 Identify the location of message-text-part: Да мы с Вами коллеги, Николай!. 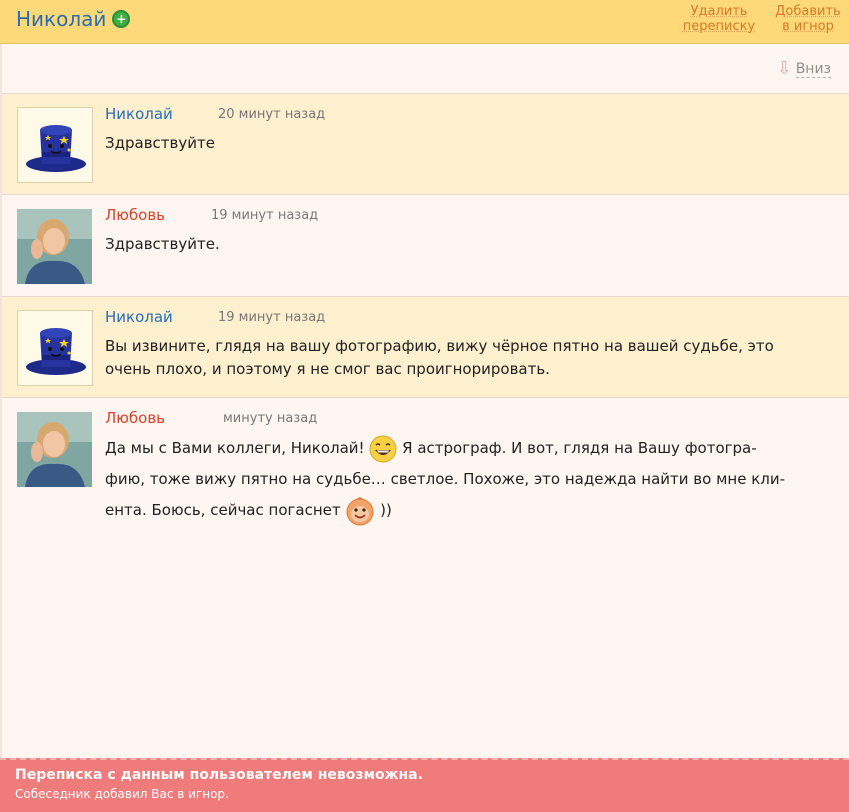
(235, 448).